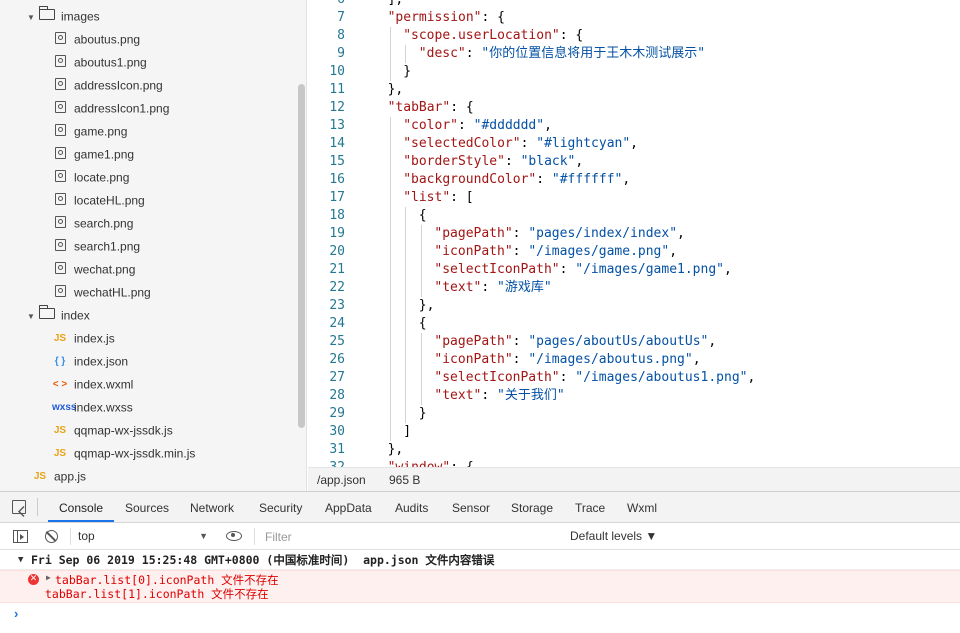 The image size is (960, 633). Describe the element at coordinates (411, 507) in the screenshot. I see `tab-audits: Audits` at that location.